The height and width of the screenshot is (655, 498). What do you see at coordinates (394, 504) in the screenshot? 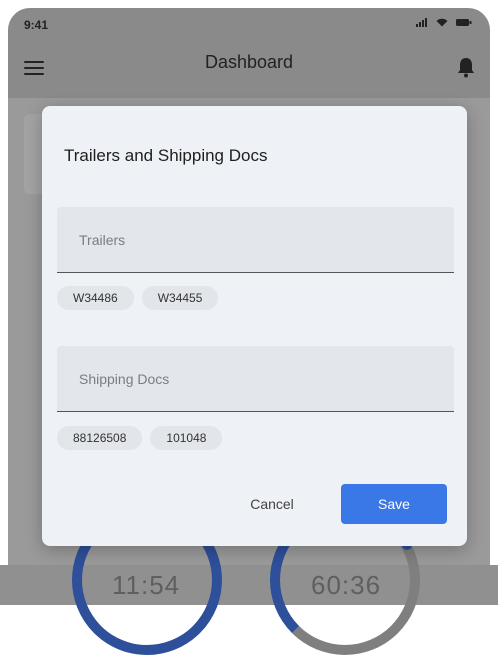
I see `save-button: Save` at bounding box center [394, 504].